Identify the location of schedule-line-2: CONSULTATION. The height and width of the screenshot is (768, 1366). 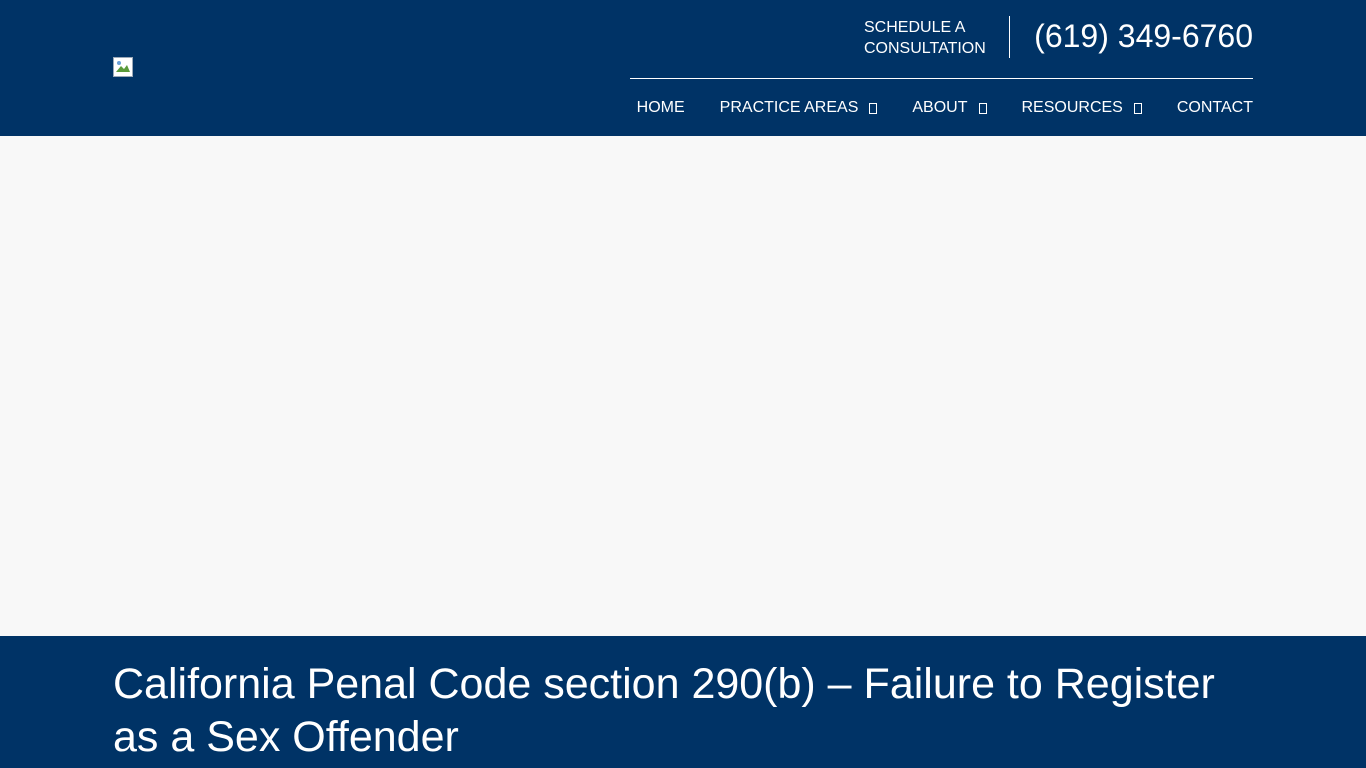
(925, 48).